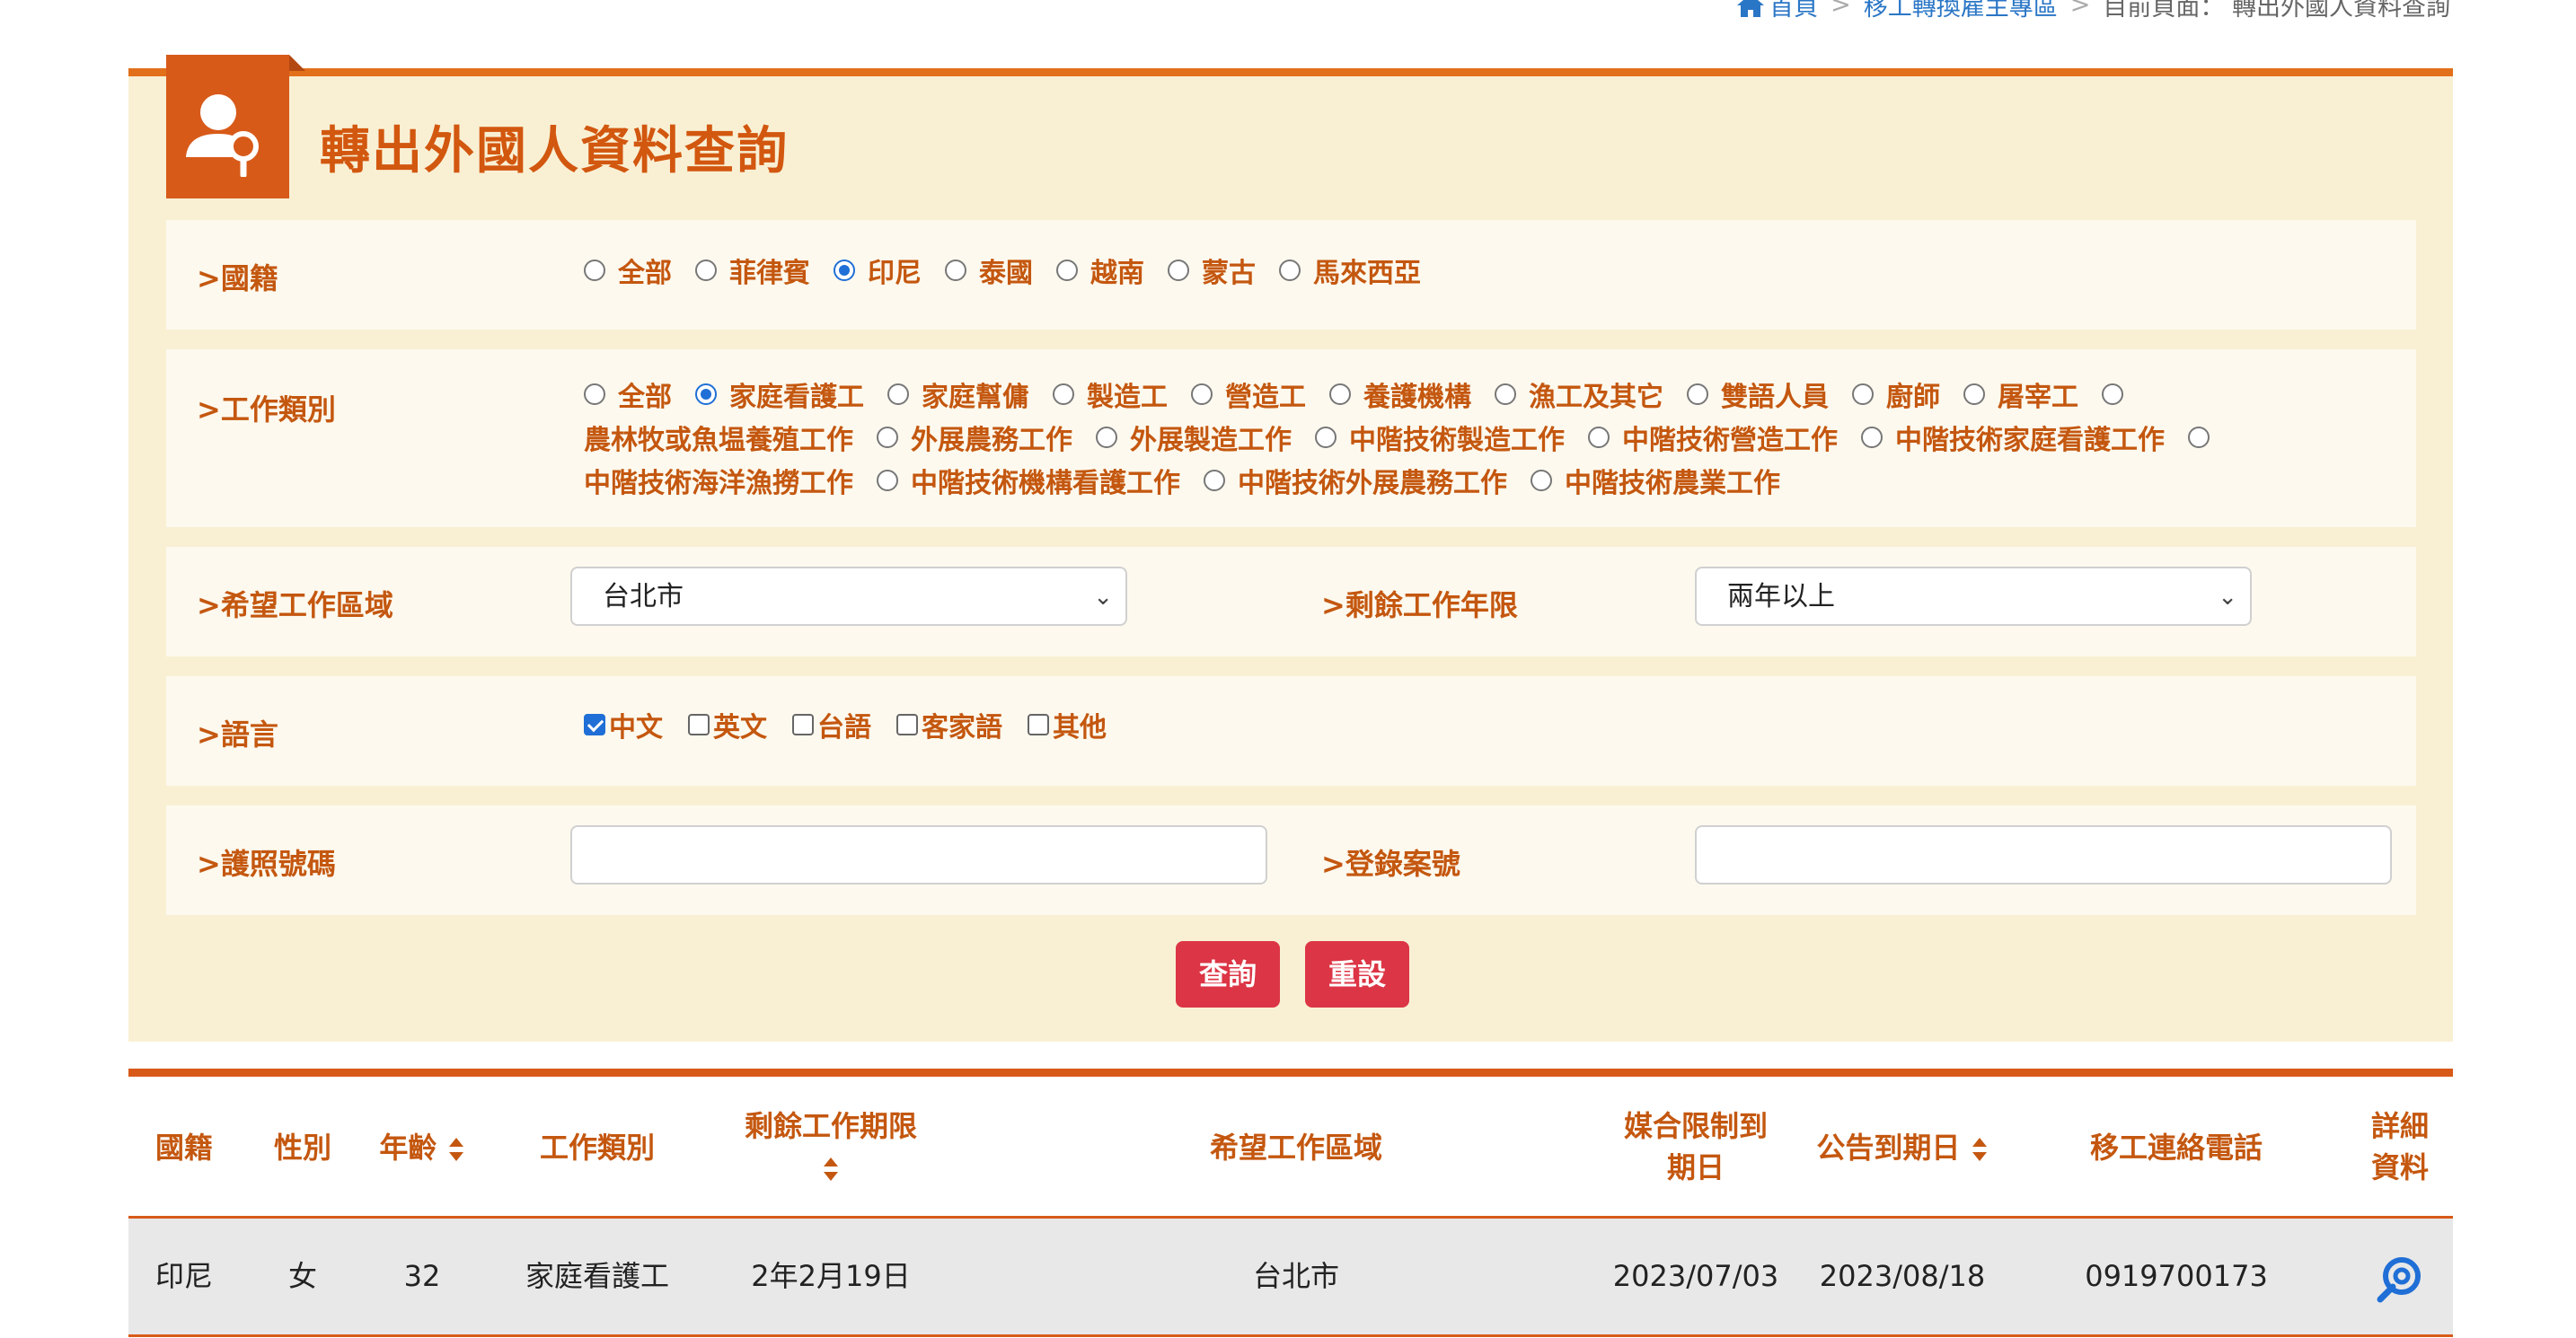 This screenshot has width=2576, height=1338. Describe the element at coordinates (918, 855) in the screenshot. I see `passport-input` at that location.